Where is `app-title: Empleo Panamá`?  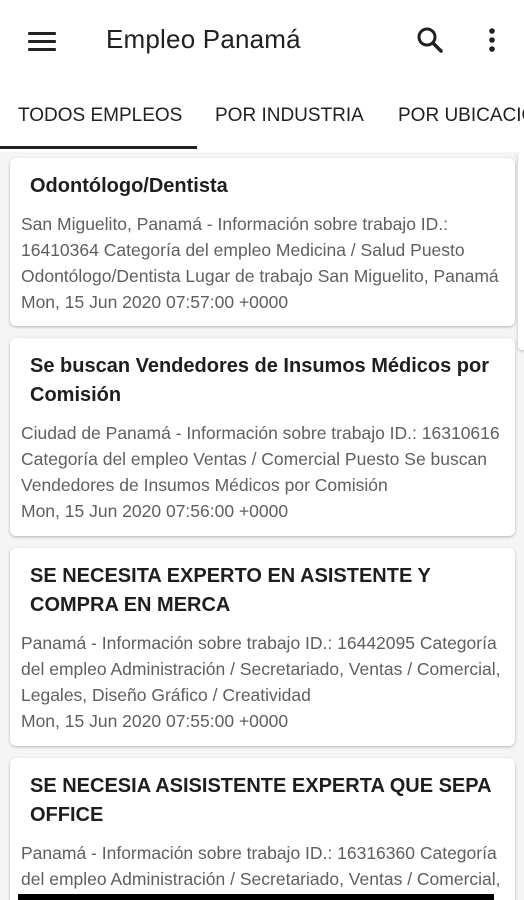
app-title: Empleo Panamá is located at coordinates (203, 39).